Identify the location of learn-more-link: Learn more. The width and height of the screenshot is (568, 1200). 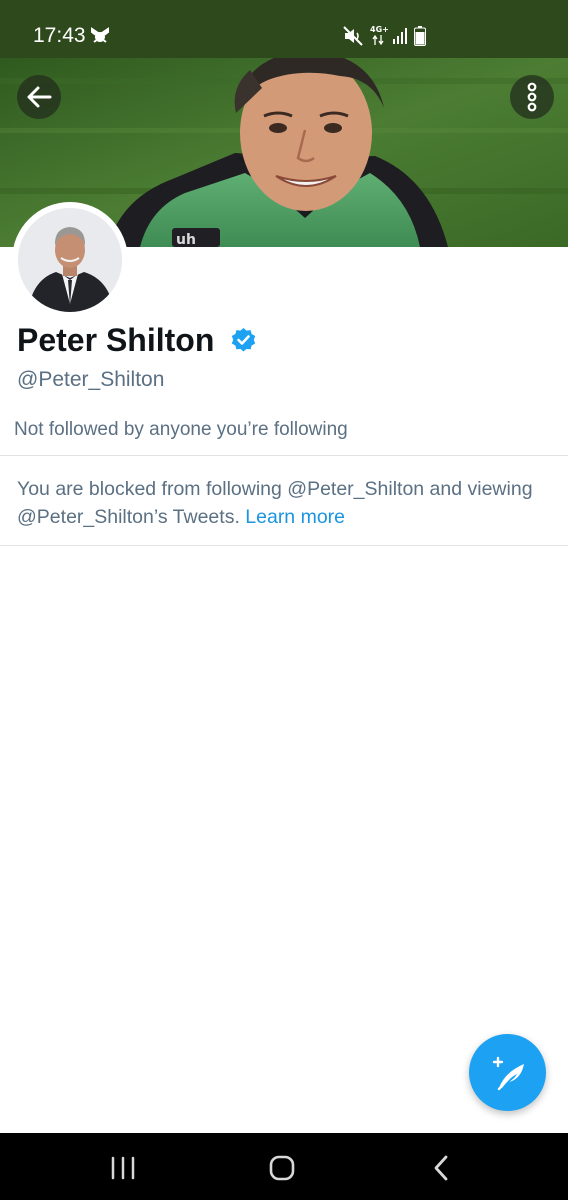
(295, 517).